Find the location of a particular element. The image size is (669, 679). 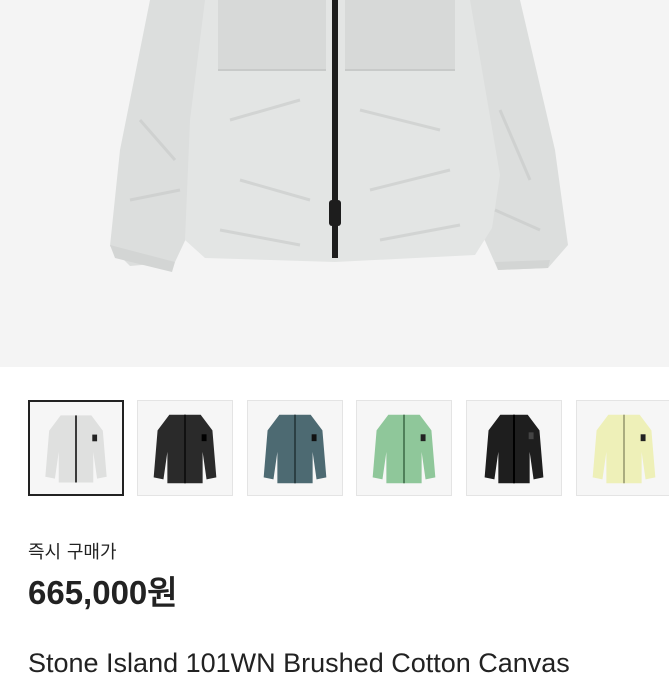

purchase-price-label: 즉시 구매가 is located at coordinates (72, 552).